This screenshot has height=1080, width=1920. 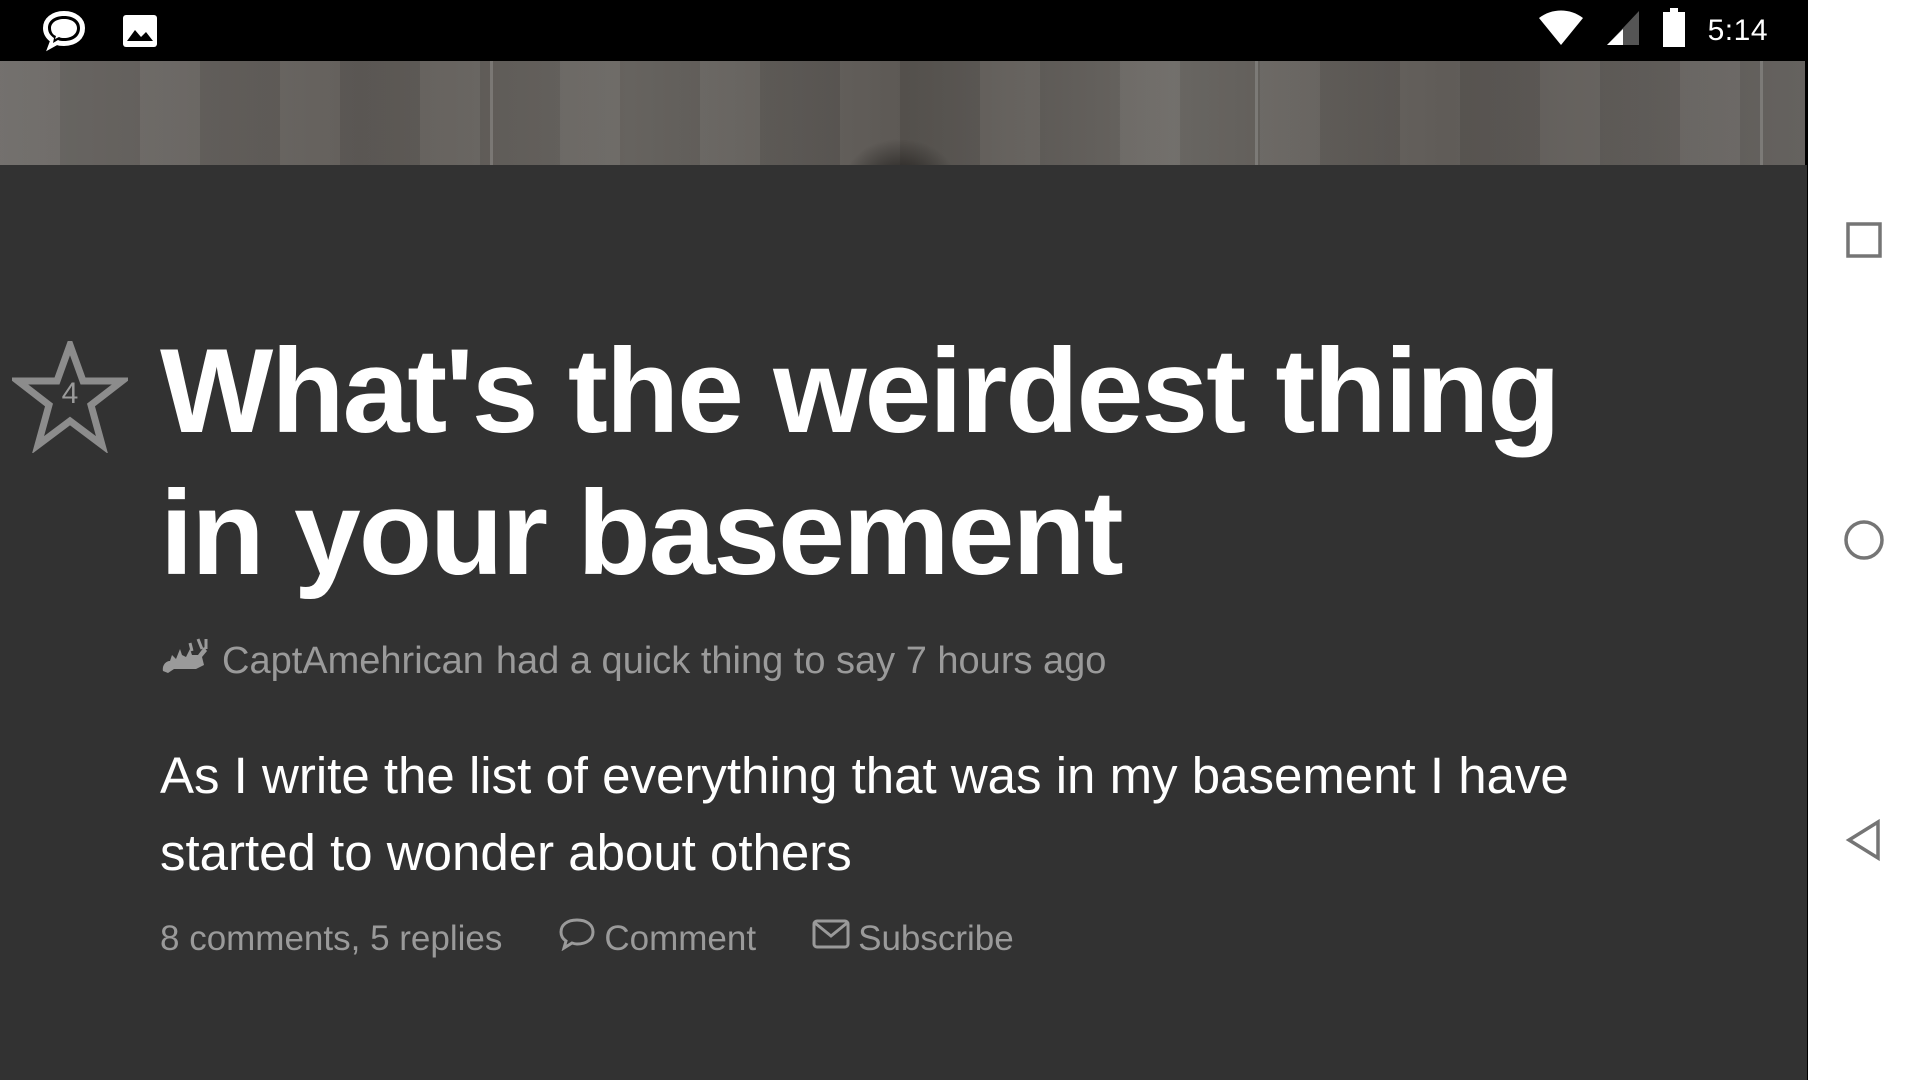 What do you see at coordinates (1674, 30) in the screenshot?
I see `battery-icon` at bounding box center [1674, 30].